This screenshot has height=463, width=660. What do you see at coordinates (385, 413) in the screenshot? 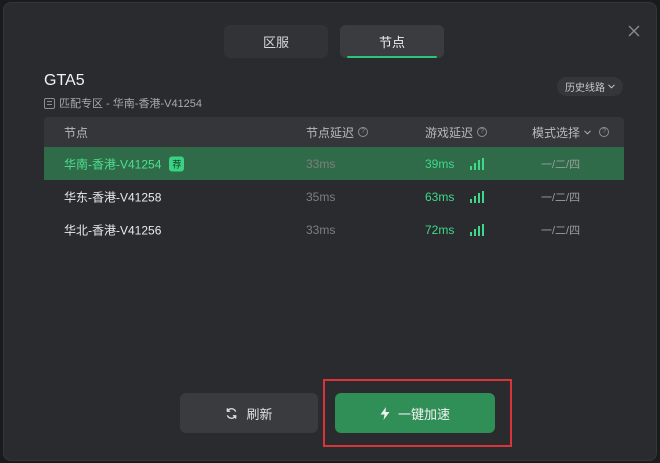
I see `lightning-icon` at bounding box center [385, 413].